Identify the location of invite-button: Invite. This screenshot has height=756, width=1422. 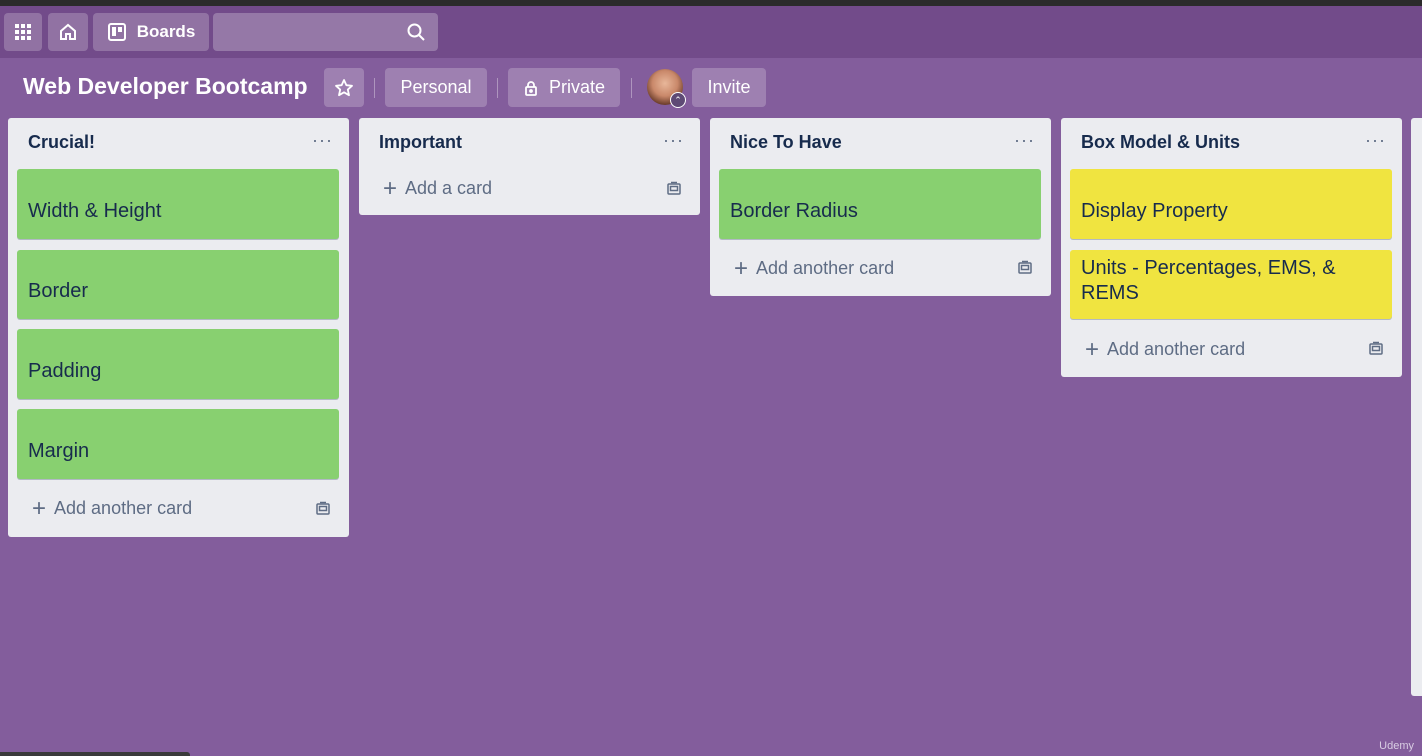
(729, 87).